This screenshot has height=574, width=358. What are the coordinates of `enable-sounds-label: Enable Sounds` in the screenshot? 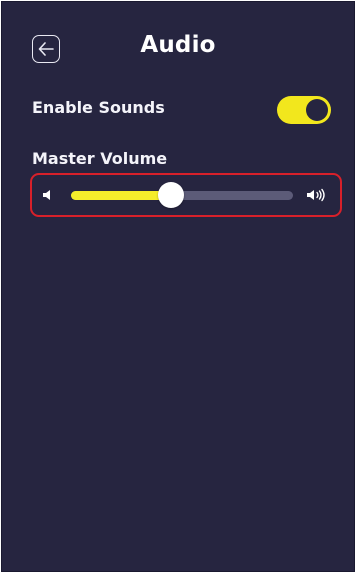 It's located at (98, 107).